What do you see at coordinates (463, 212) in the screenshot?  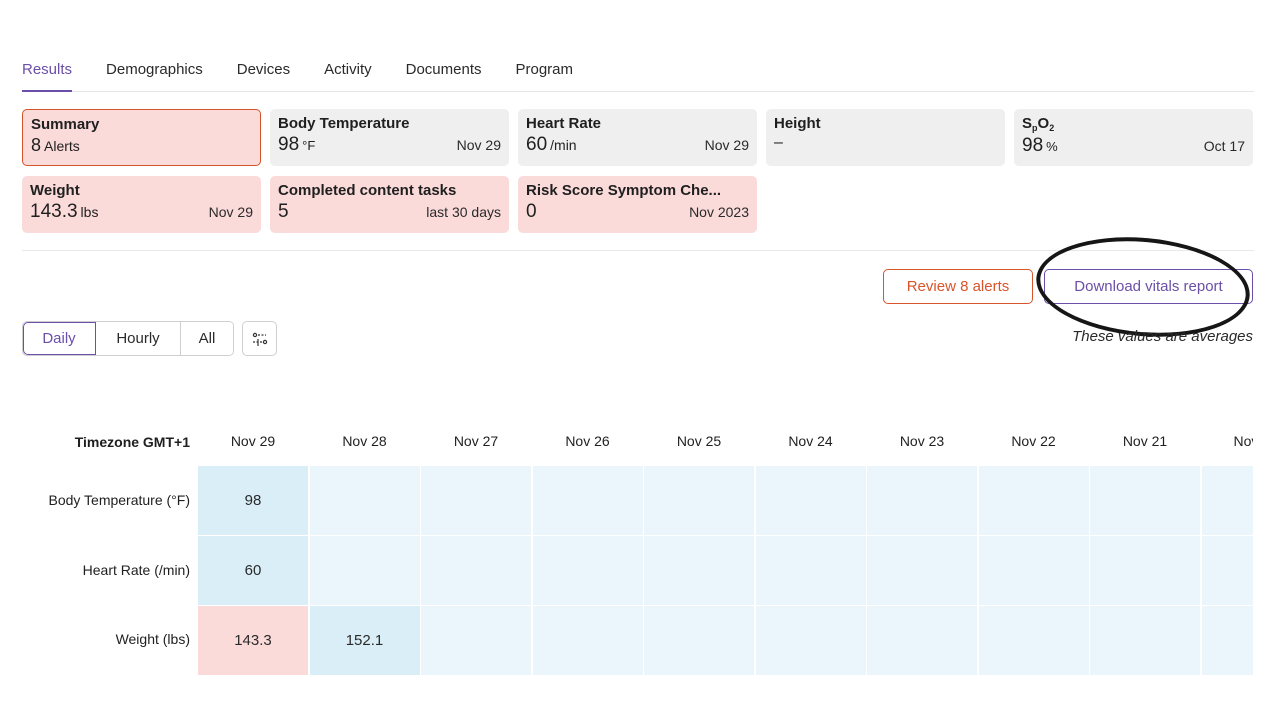 I see `card-date: last 30 days` at bounding box center [463, 212].